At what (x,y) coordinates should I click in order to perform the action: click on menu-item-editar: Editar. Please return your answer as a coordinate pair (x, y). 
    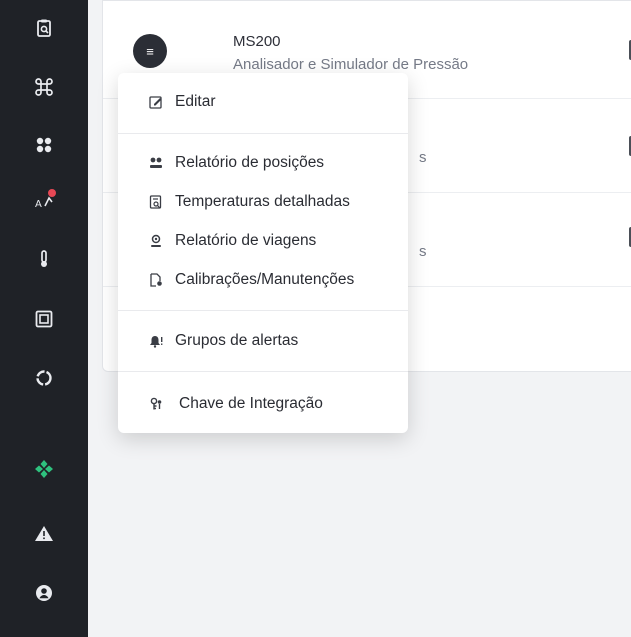
    Looking at the image, I should click on (182, 102).